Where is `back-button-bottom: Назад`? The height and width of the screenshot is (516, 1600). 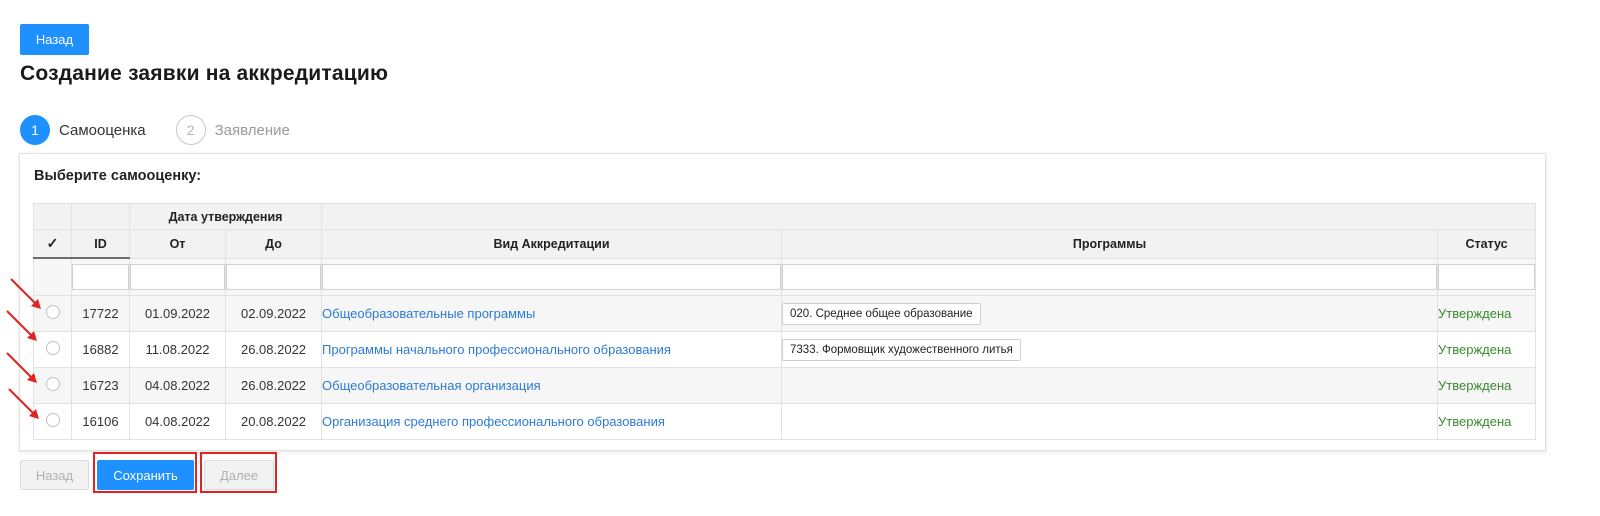 back-button-bottom: Назад is located at coordinates (54, 475).